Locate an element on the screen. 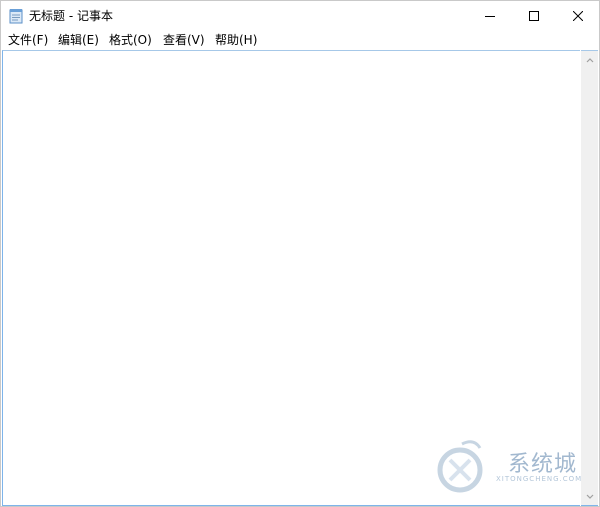 This screenshot has height=507, width=600. maximize-button is located at coordinates (534, 16).